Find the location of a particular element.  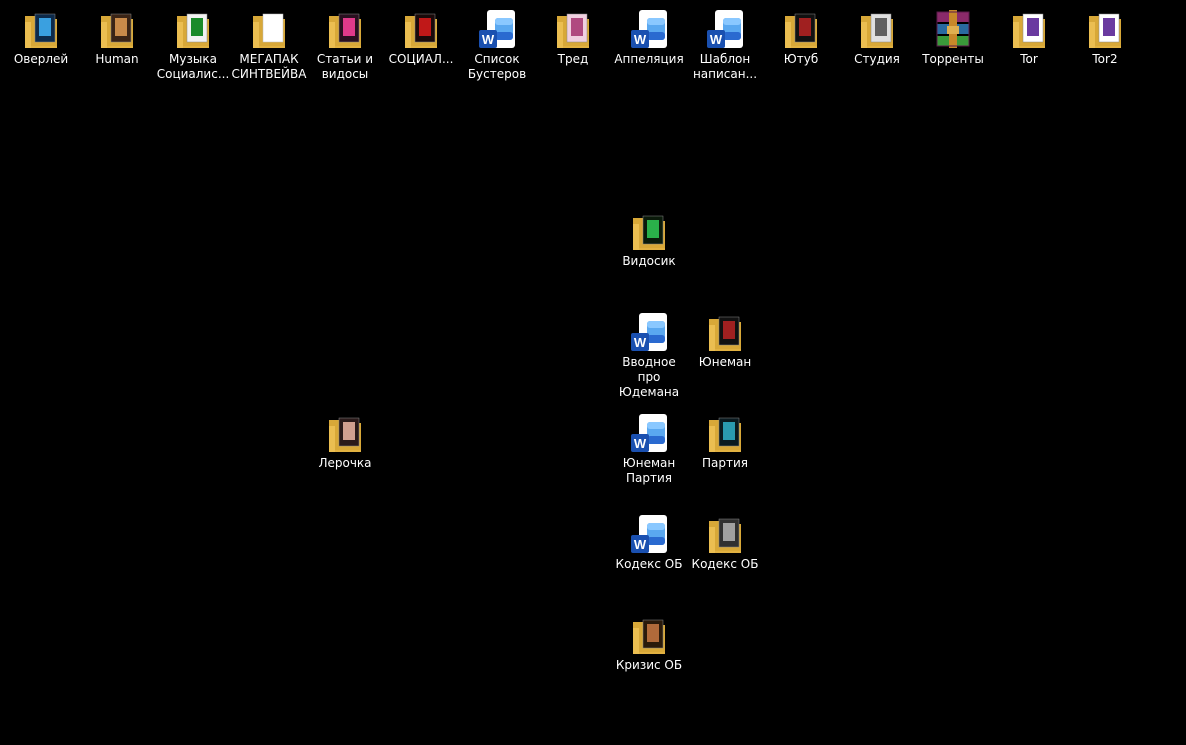

desktop-icon-youtube: Ютуб is located at coordinates (801, 50).